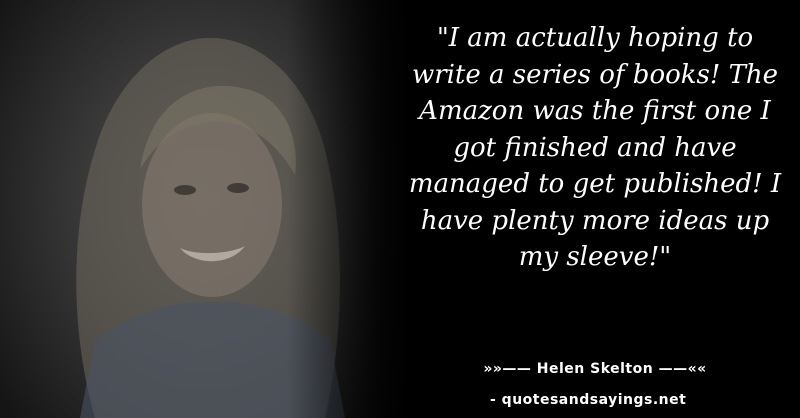  I want to click on quote-author: »»—— Helen Skelton ——««, so click(595, 369).